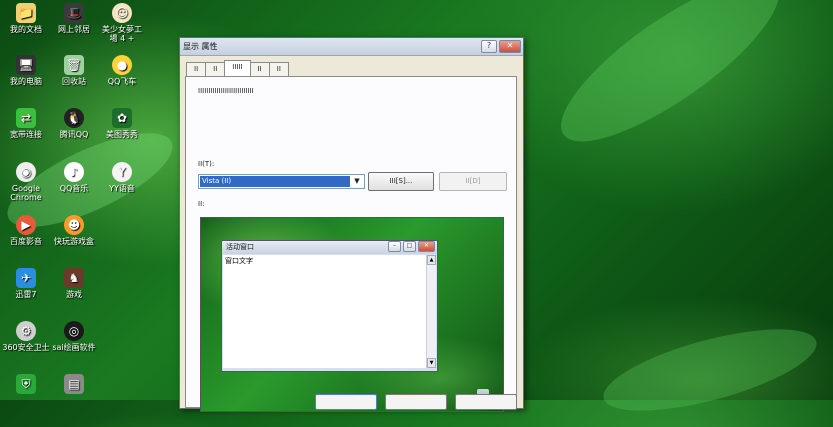 This screenshot has height=427, width=833. I want to click on panel-description: IIIIIIIIIIIIIIIIIIIIIIIIIII, so click(226, 91).